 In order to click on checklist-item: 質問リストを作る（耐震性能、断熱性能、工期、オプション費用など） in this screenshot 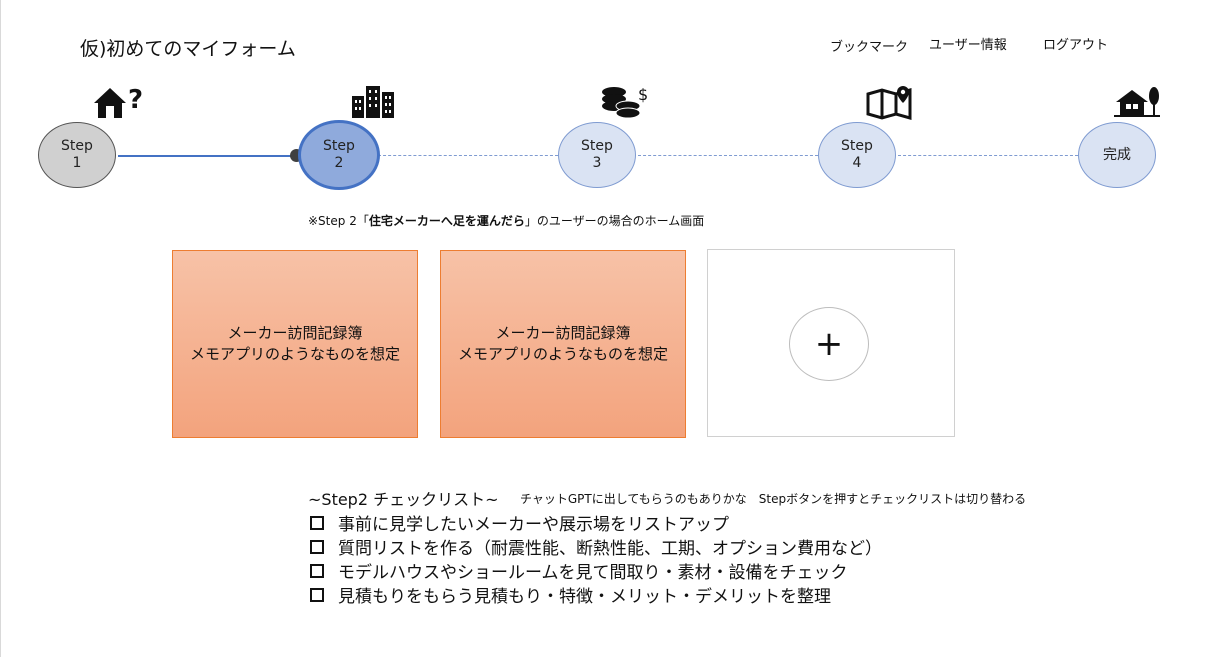, I will do `click(596, 546)`.